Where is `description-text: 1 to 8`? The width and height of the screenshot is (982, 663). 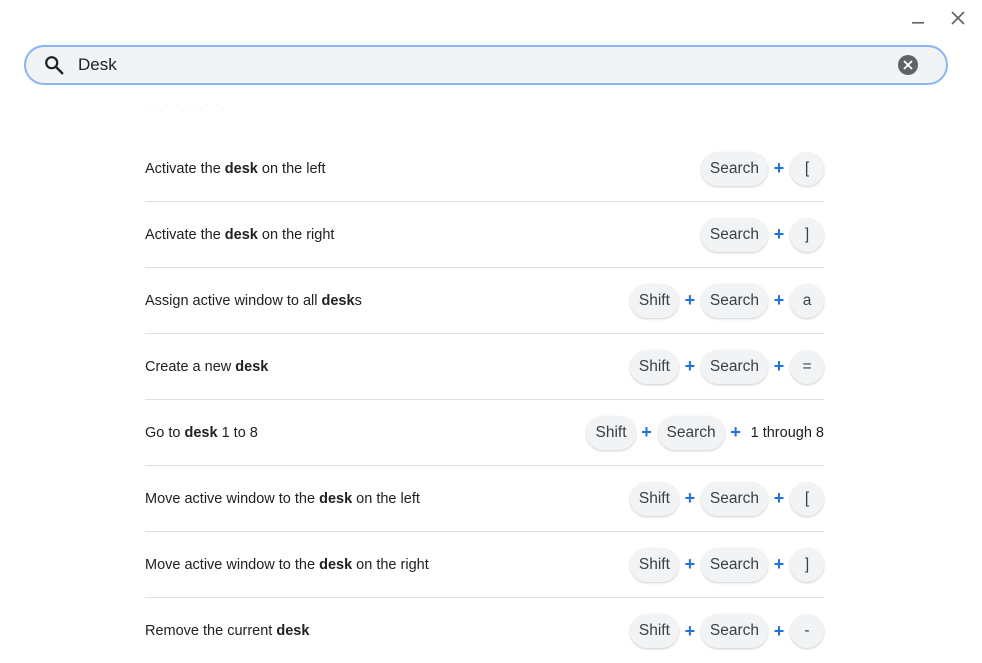 description-text: 1 to 8 is located at coordinates (237, 432).